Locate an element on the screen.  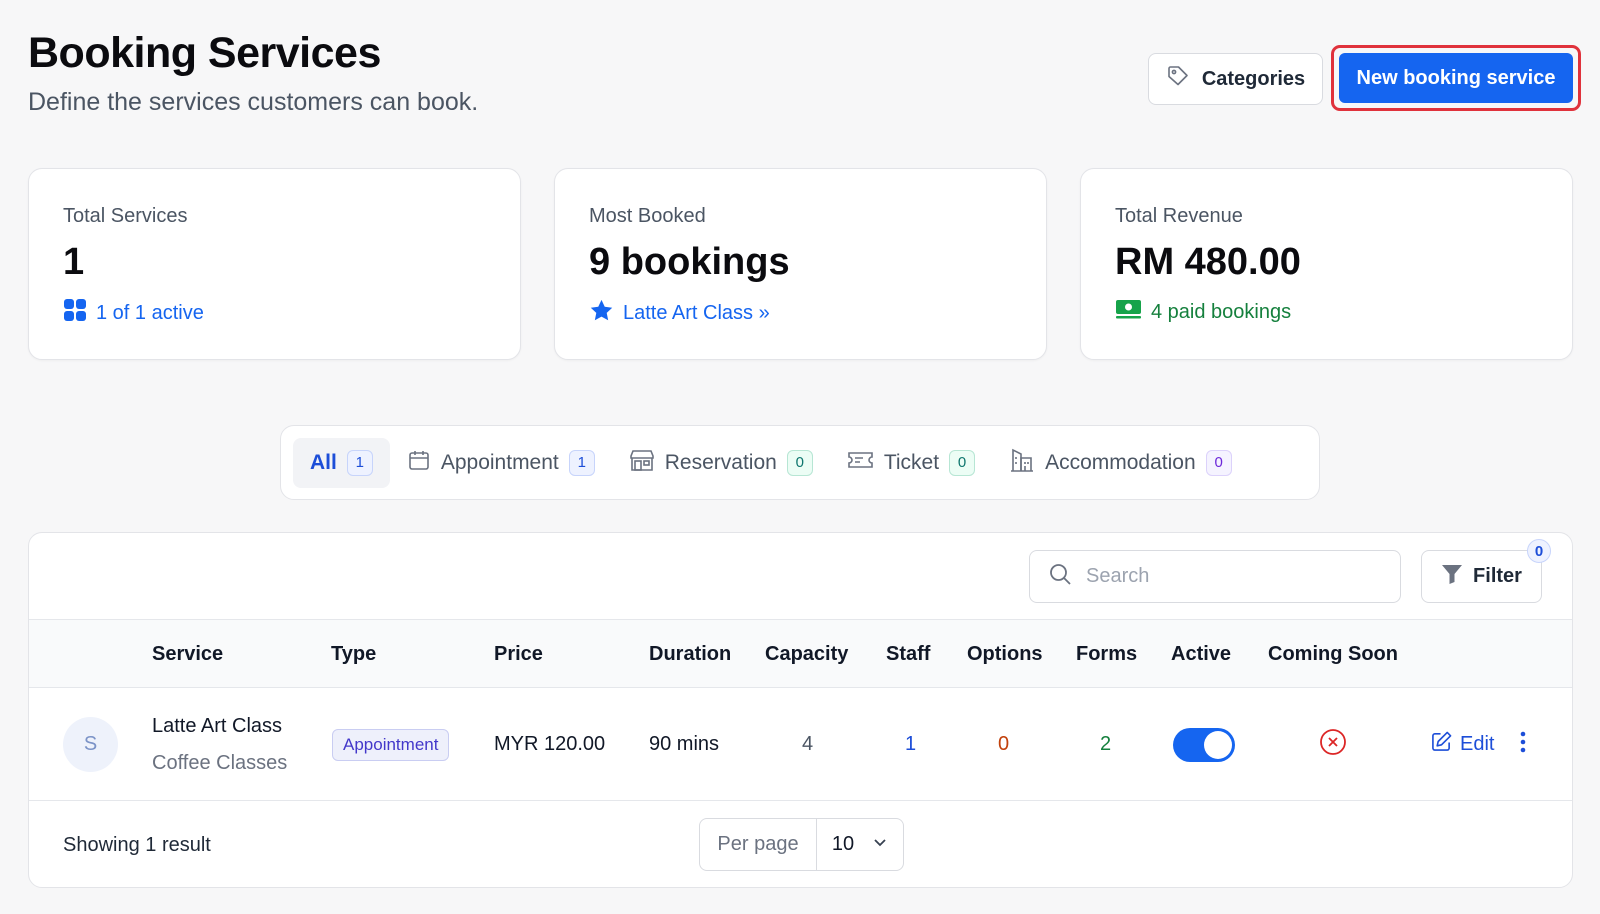
calendar-icon is located at coordinates (419, 463).